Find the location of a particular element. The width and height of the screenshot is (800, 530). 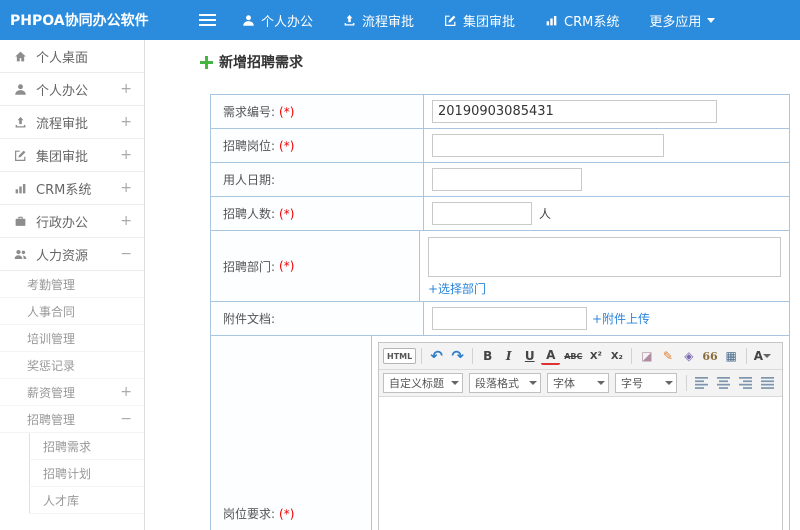

sidebar-item: 招聘计划 is located at coordinates (86, 473).